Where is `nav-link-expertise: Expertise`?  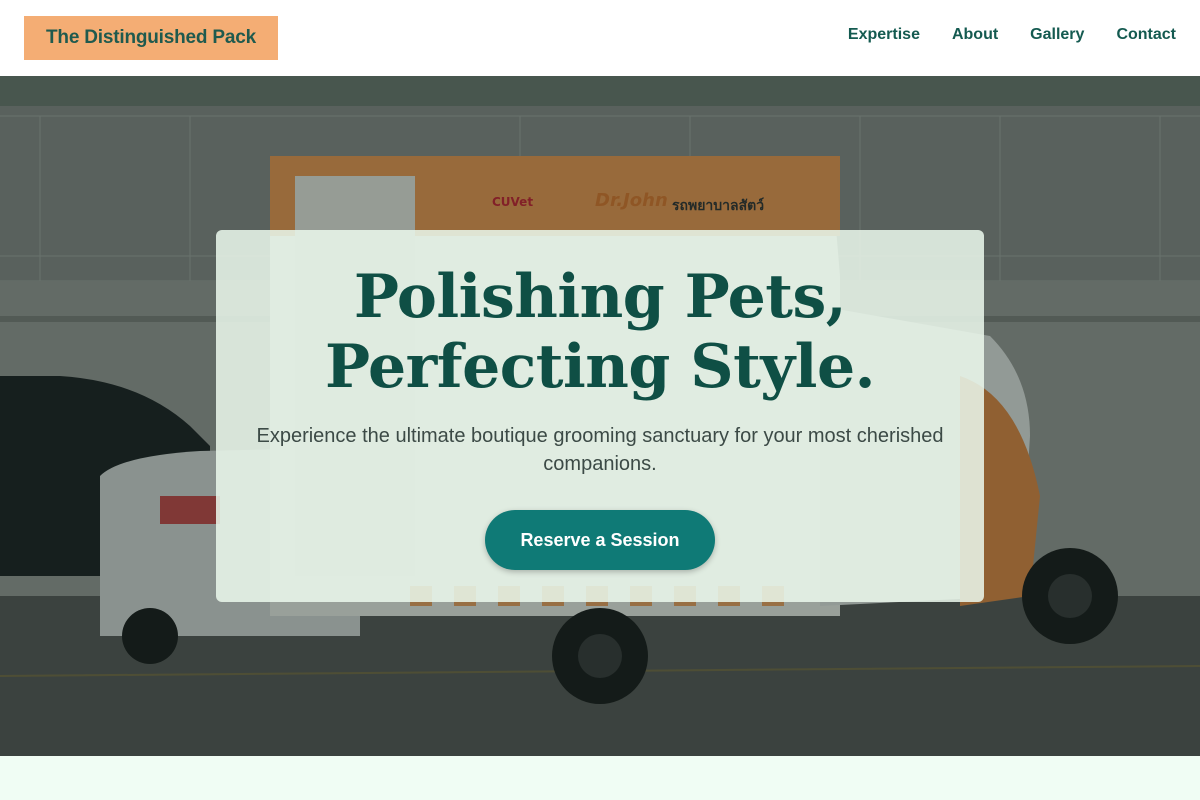 nav-link-expertise: Expertise is located at coordinates (884, 35).